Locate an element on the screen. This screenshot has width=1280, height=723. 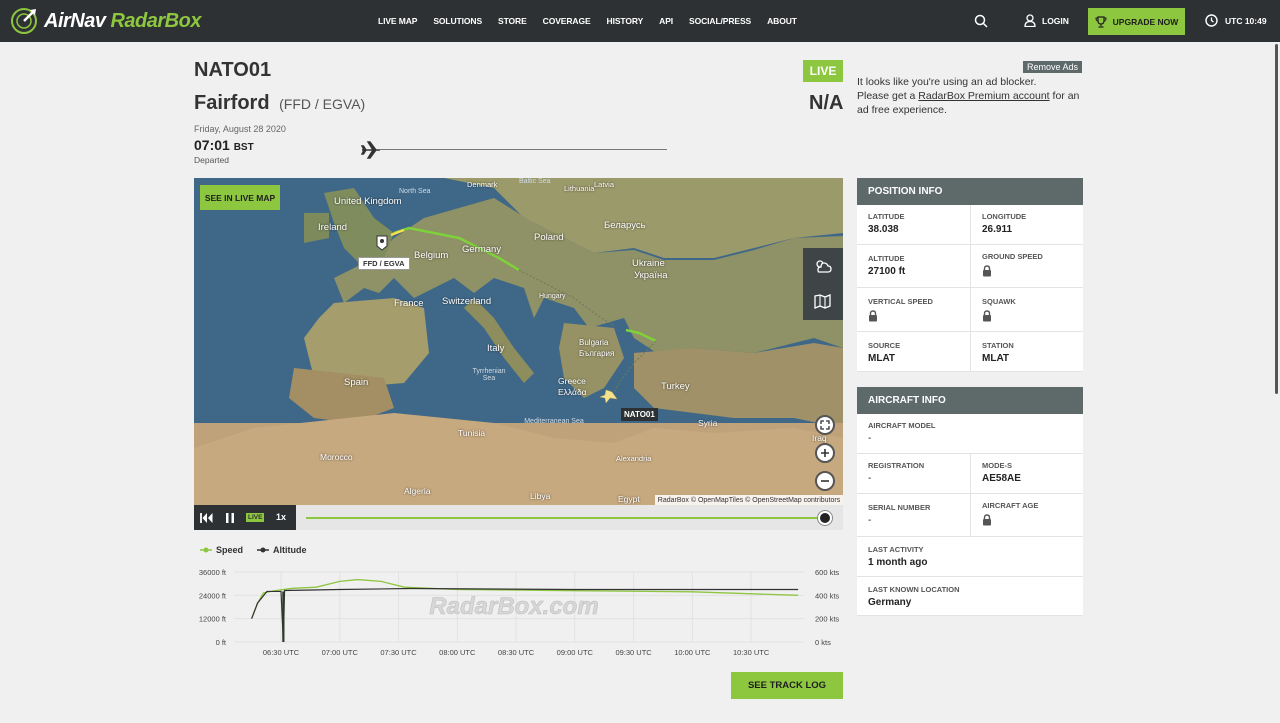
origin-name: Fairford is located at coordinates (232, 103).